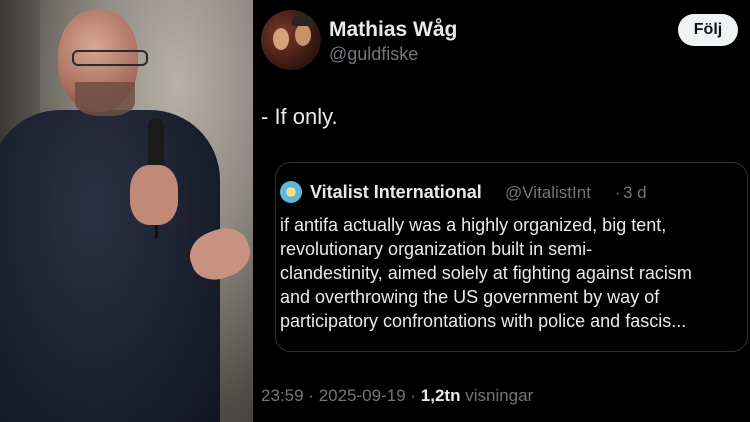 This screenshot has width=750, height=422. Describe the element at coordinates (154, 195) in the screenshot. I see `photo-hand` at that location.